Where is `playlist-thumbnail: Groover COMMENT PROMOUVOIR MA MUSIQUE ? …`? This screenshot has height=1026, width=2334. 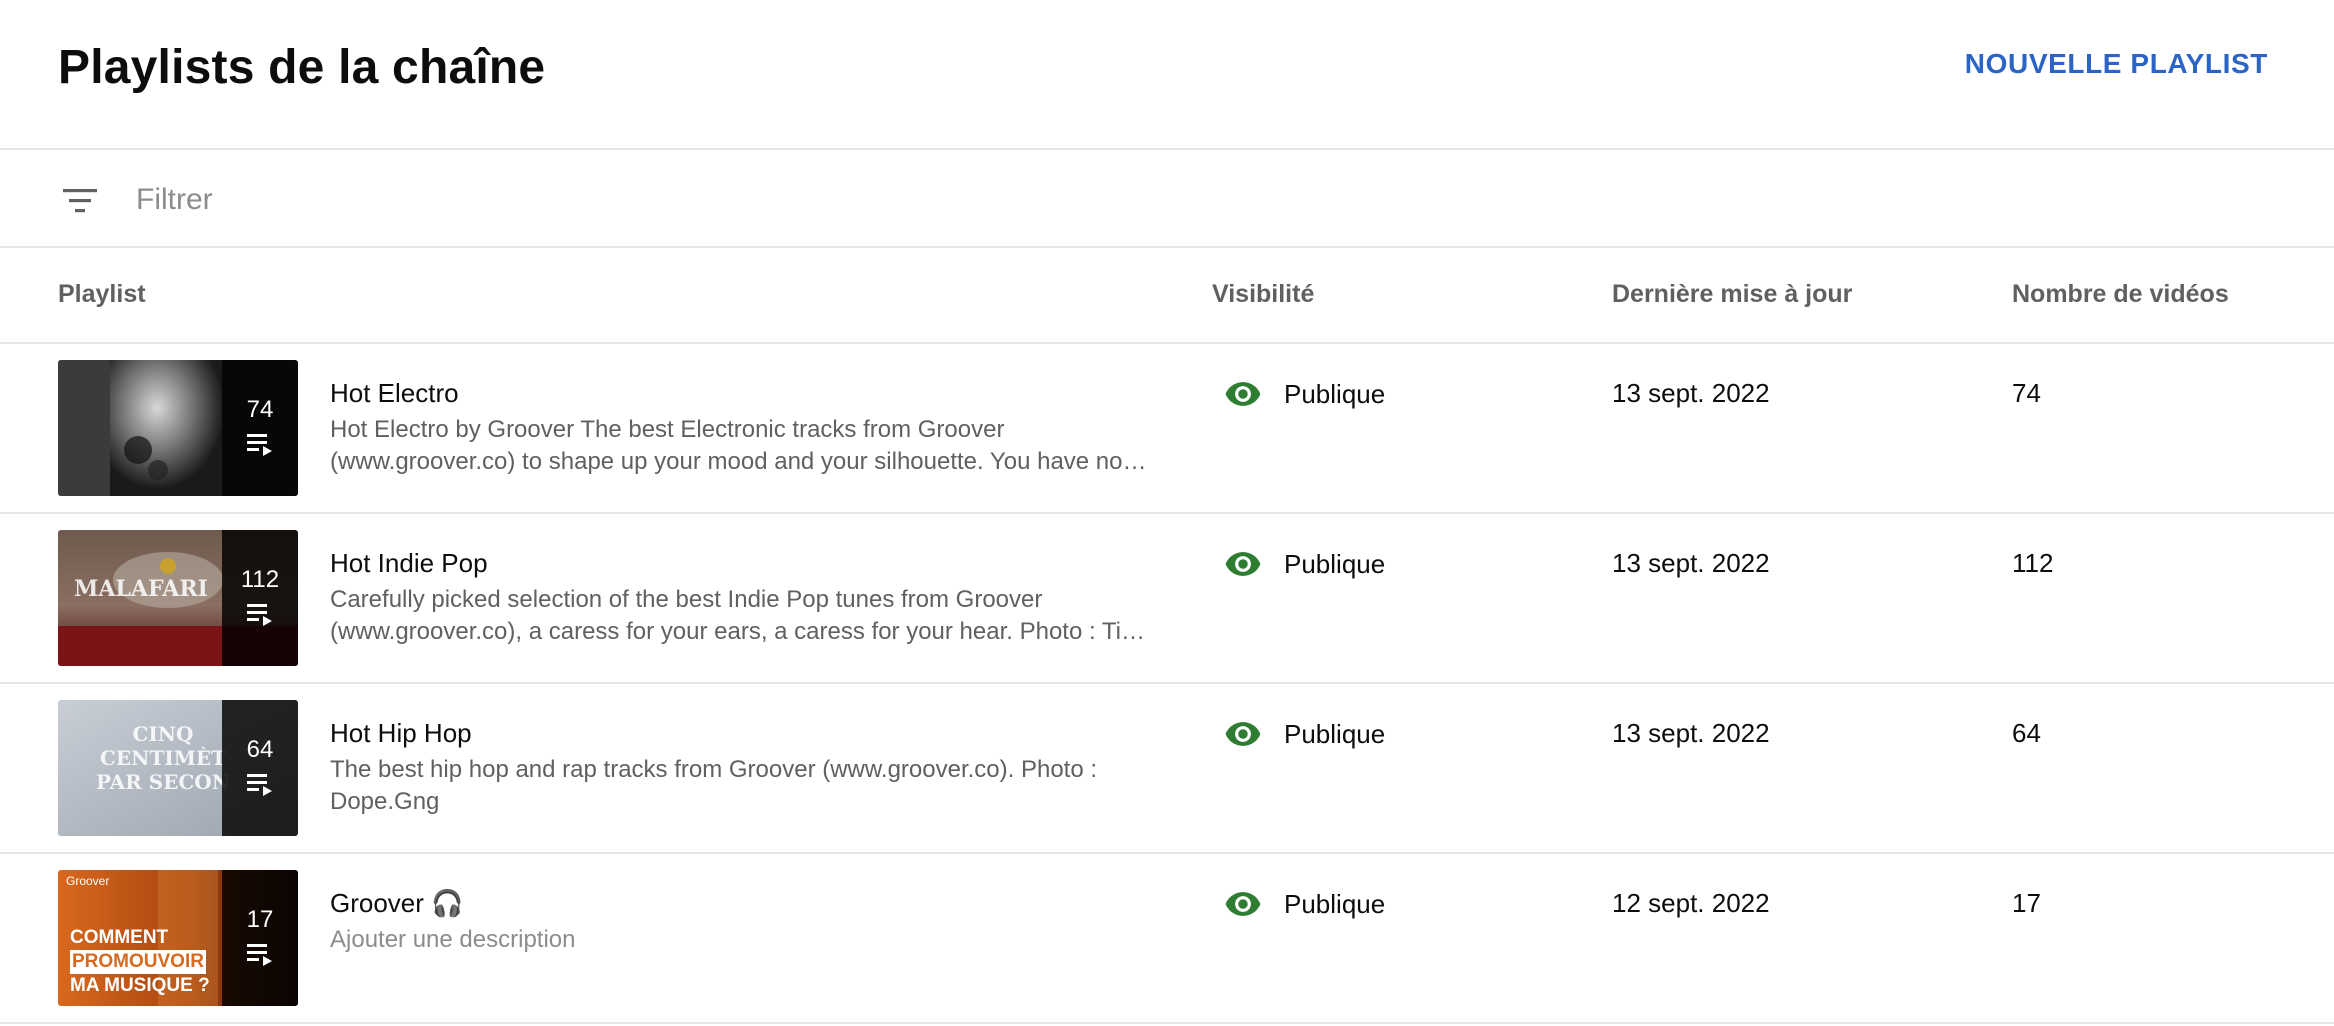
playlist-thumbnail: Groover COMMENT PROMOUVOIR MA MUSIQUE ? … is located at coordinates (178, 938).